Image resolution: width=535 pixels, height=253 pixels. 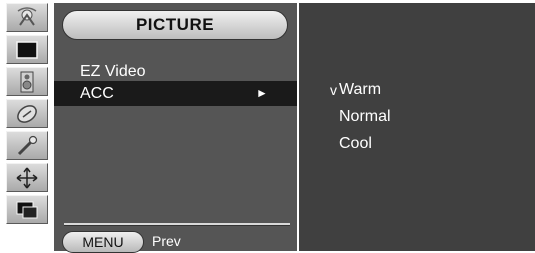 I want to click on option-menu-button, so click(x=27, y=145).